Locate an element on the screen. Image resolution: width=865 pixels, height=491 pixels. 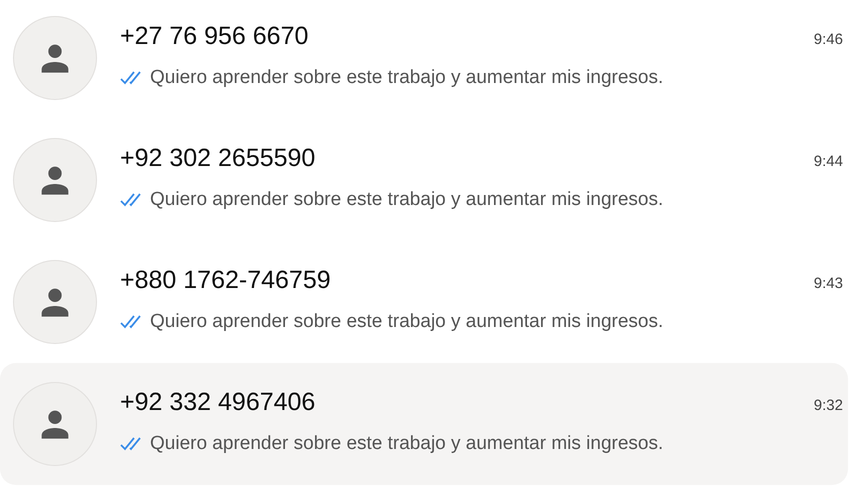
contact-name: +92 332 4967406 is located at coordinates (218, 402).